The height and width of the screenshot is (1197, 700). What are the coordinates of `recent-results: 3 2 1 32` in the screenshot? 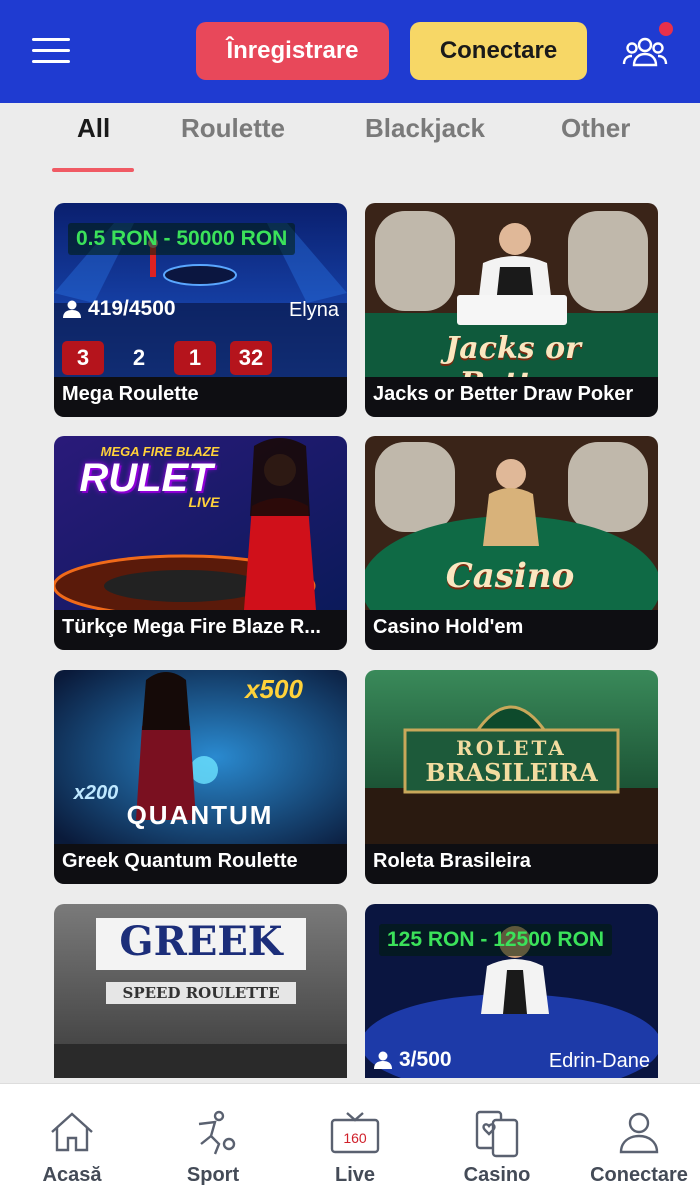 It's located at (167, 358).